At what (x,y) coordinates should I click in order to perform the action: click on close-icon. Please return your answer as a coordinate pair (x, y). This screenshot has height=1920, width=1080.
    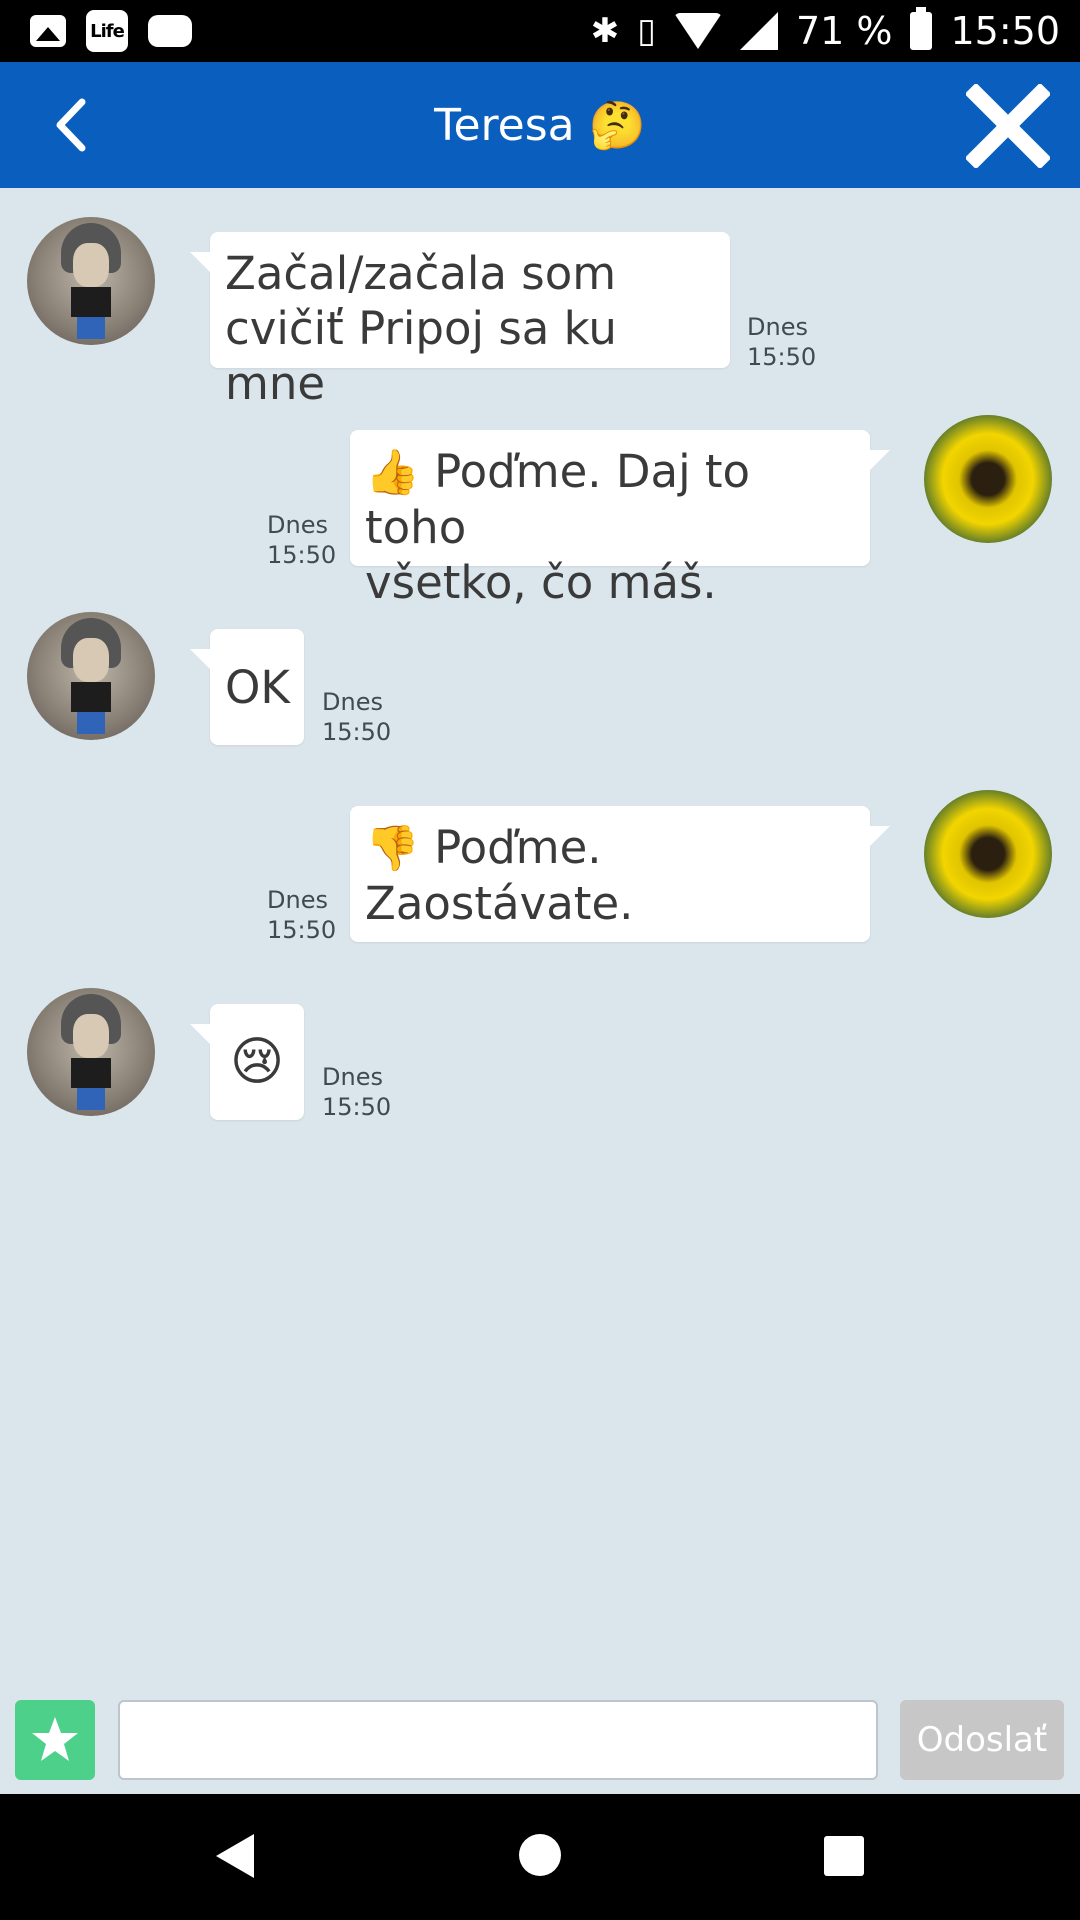
    Looking at the image, I should click on (1008, 126).